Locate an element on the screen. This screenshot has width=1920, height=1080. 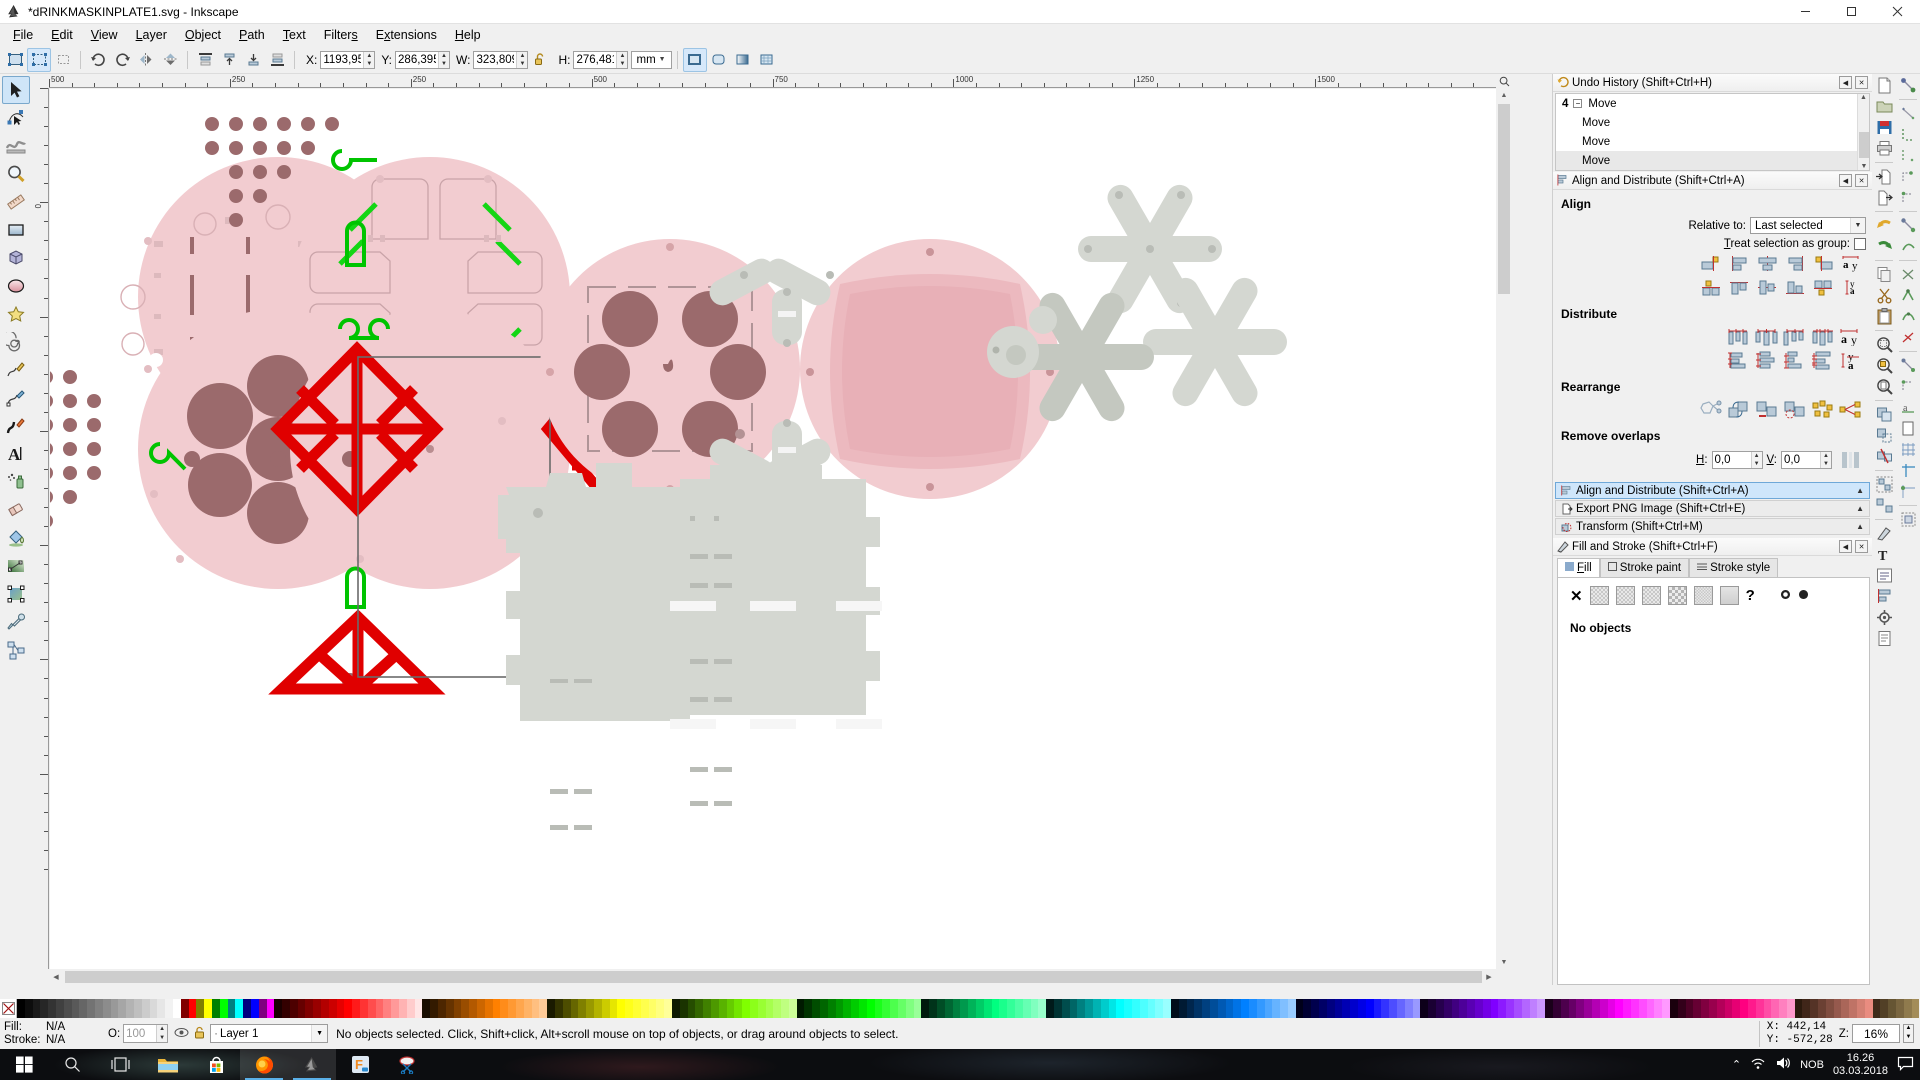
exchange-positions-icon is located at coordinates (1739, 409).